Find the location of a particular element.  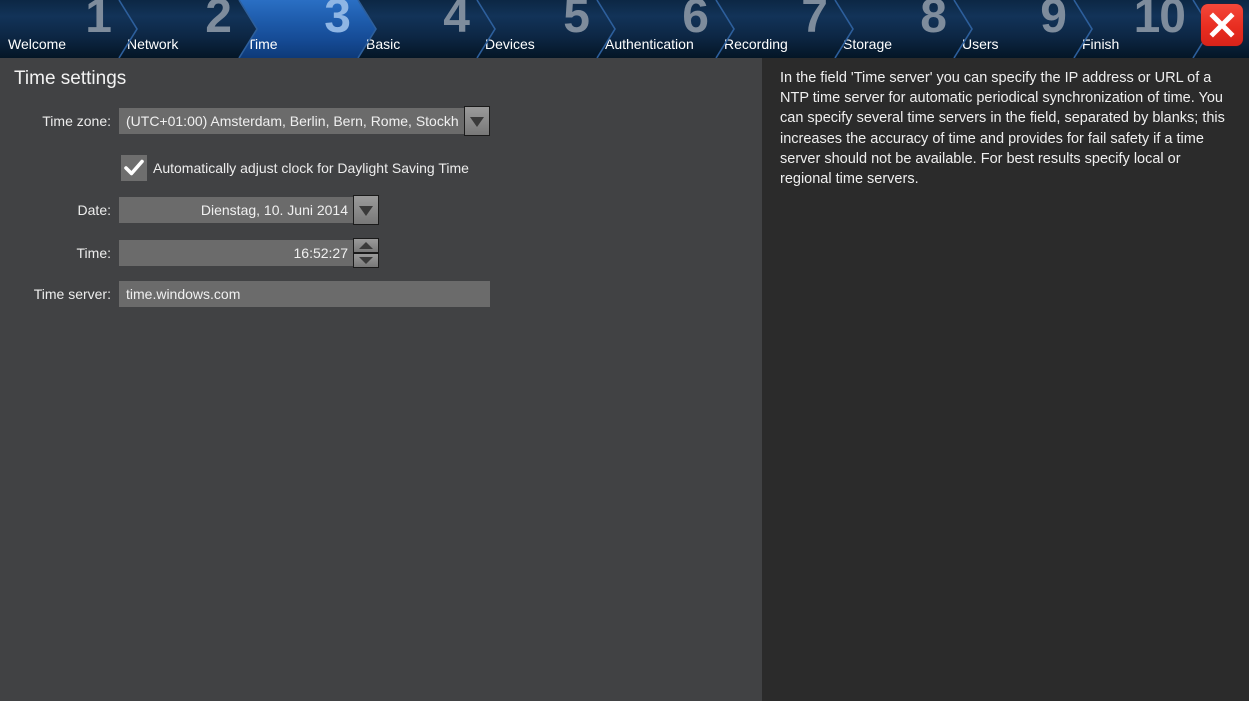

wizard-step-label: Network is located at coordinates (153, 44).